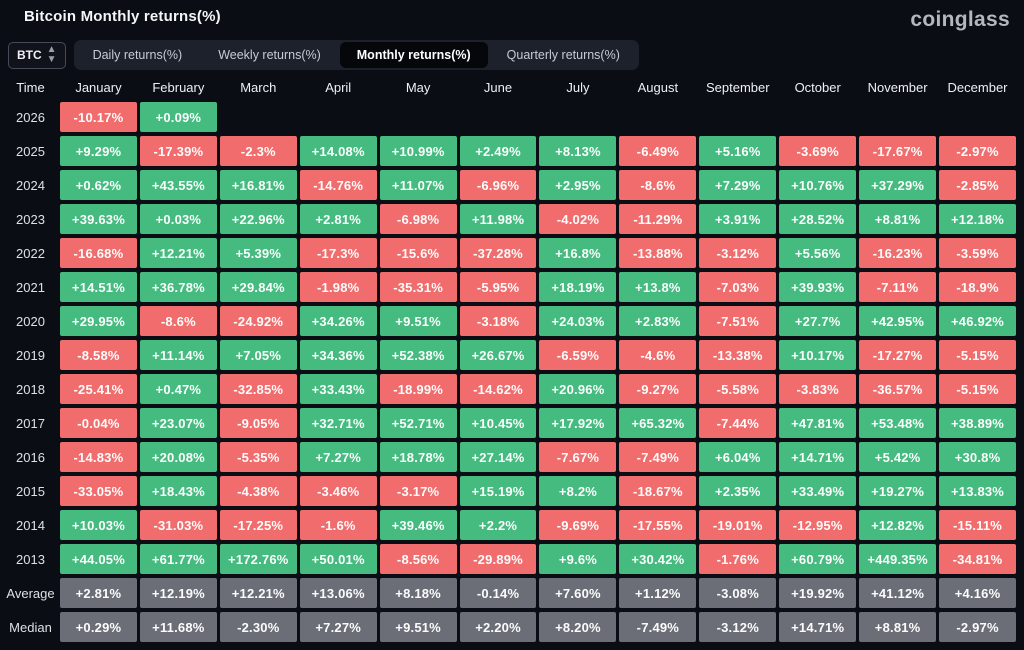 The image size is (1024, 650). I want to click on heatmap-cell: +18.19%, so click(578, 287).